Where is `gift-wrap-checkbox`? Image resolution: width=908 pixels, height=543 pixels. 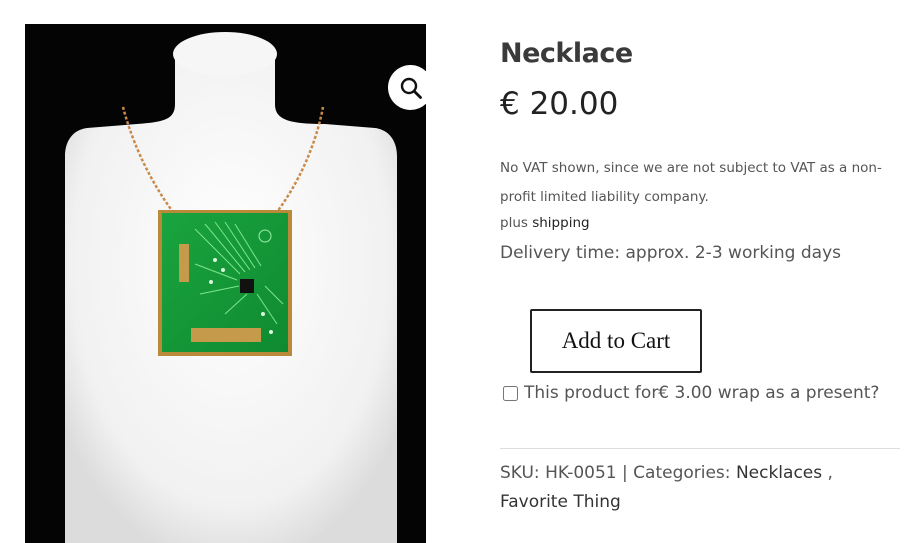 gift-wrap-checkbox is located at coordinates (510, 393).